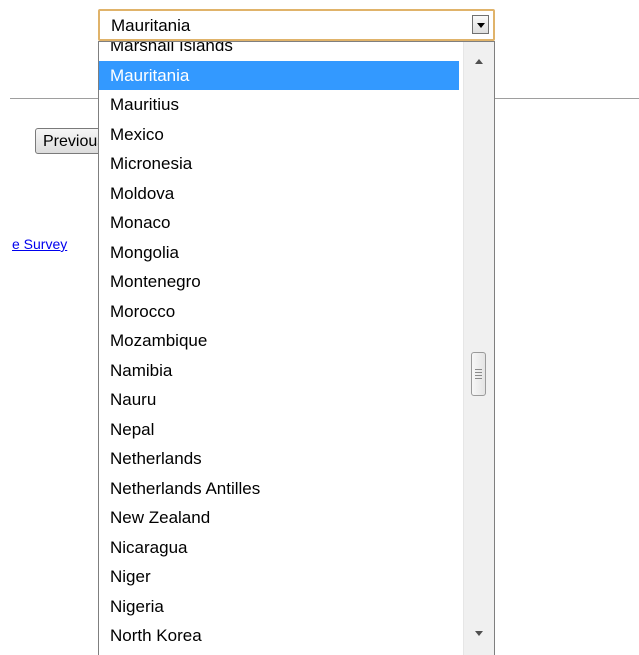 The height and width of the screenshot is (655, 639). What do you see at coordinates (279, 282) in the screenshot?
I see `dropdown-option: Montenegro` at bounding box center [279, 282].